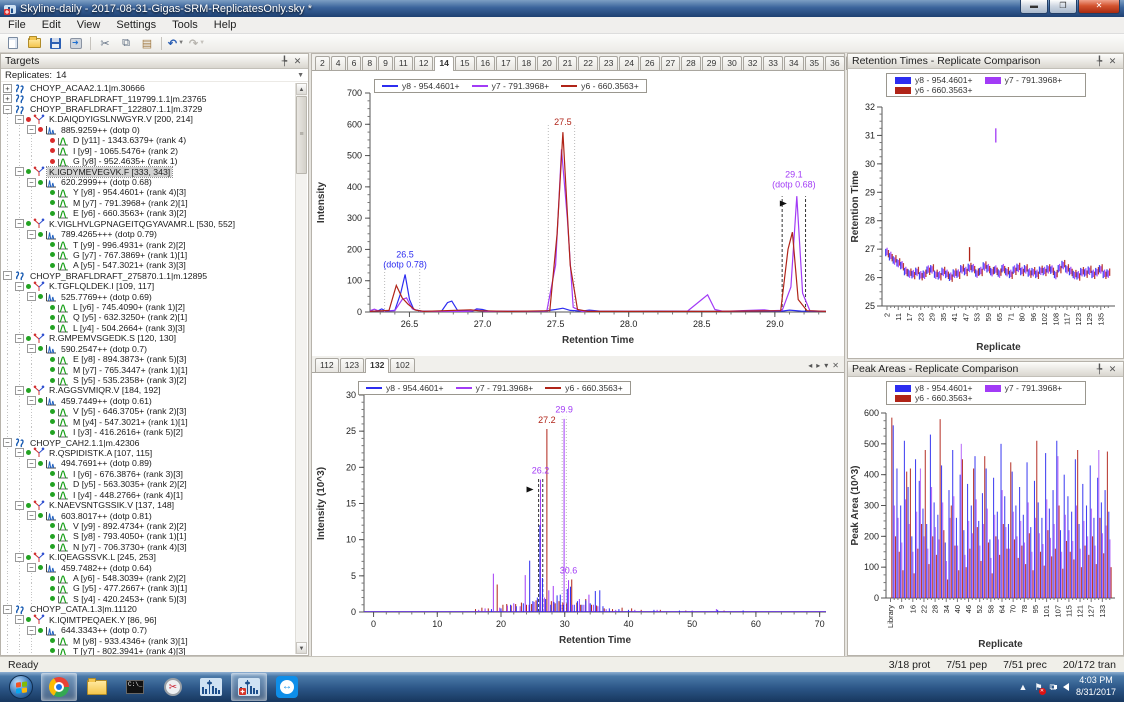 This screenshot has width=1124, height=702. What do you see at coordinates (148, 265) in the screenshot?
I see `tree-item-tran: A [y5] - 547.3021+ (rank 3)[3]` at bounding box center [148, 265].